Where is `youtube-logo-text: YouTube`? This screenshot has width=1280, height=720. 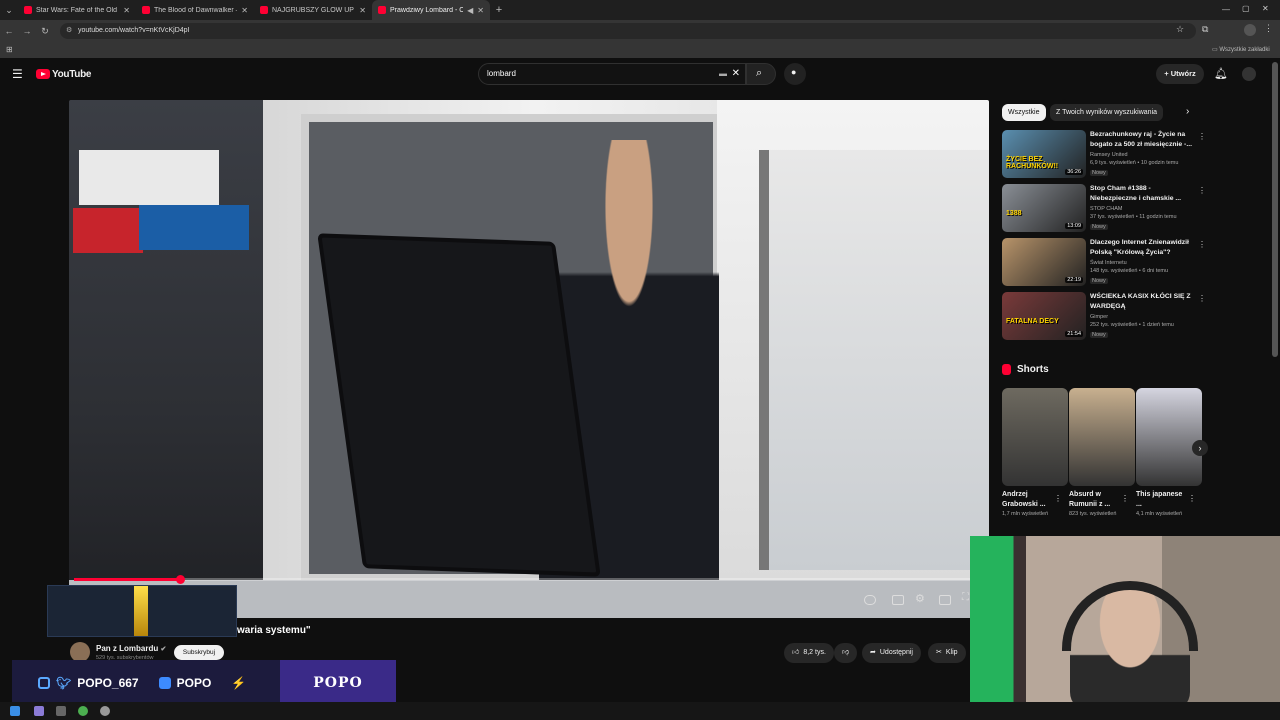
youtube-logo-text: YouTube is located at coordinates (72, 74).